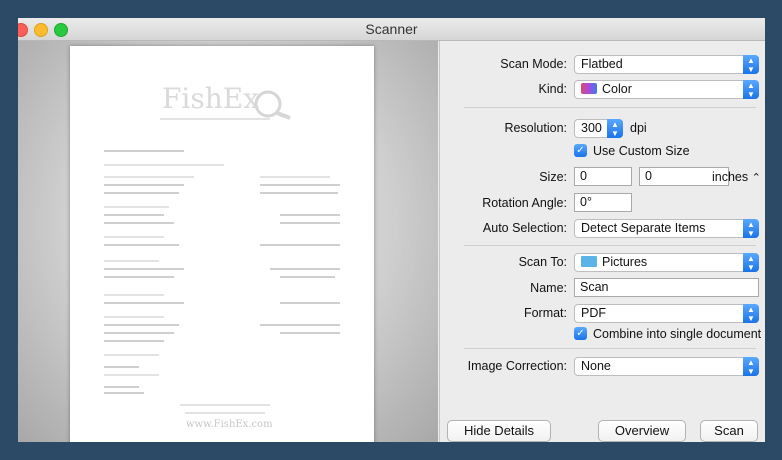  What do you see at coordinates (642, 431) in the screenshot?
I see `overview-button: Overview` at bounding box center [642, 431].